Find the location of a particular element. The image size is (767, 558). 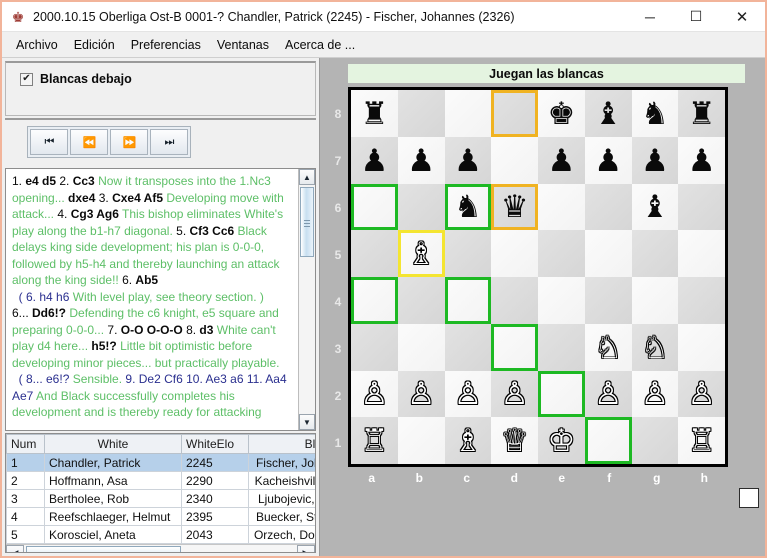

hscrollbar-thumb is located at coordinates (103, 549).